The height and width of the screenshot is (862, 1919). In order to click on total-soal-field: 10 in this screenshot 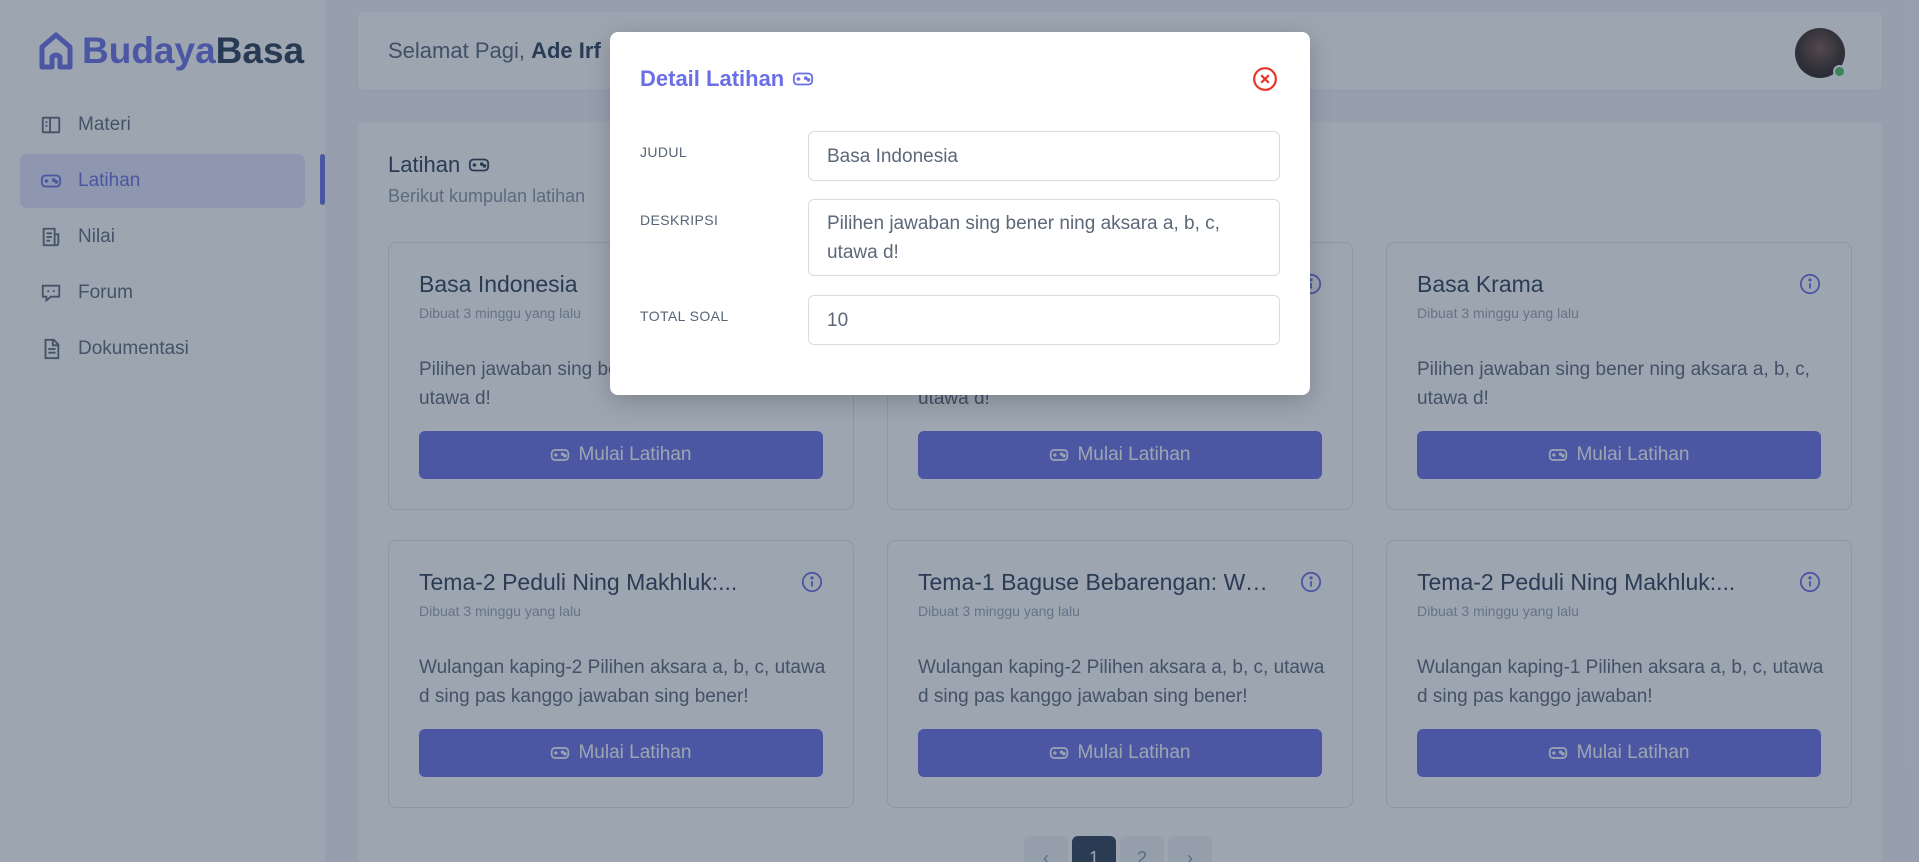, I will do `click(1044, 320)`.